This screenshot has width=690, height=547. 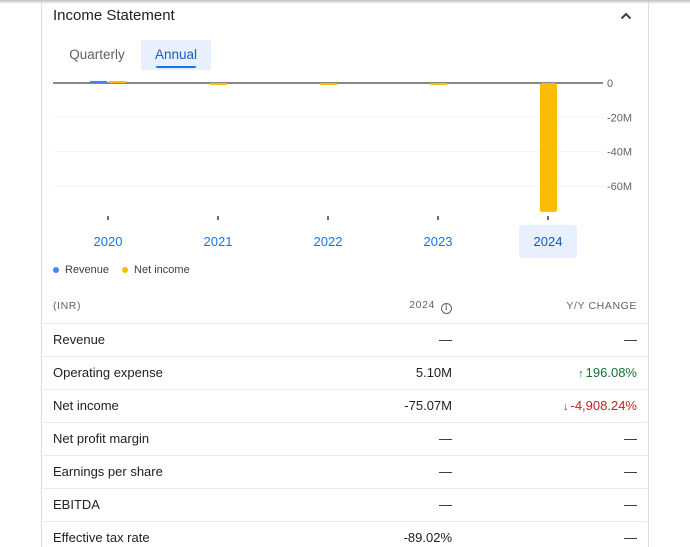 What do you see at coordinates (56, 270) in the screenshot?
I see `legend-dot-revenue` at bounding box center [56, 270].